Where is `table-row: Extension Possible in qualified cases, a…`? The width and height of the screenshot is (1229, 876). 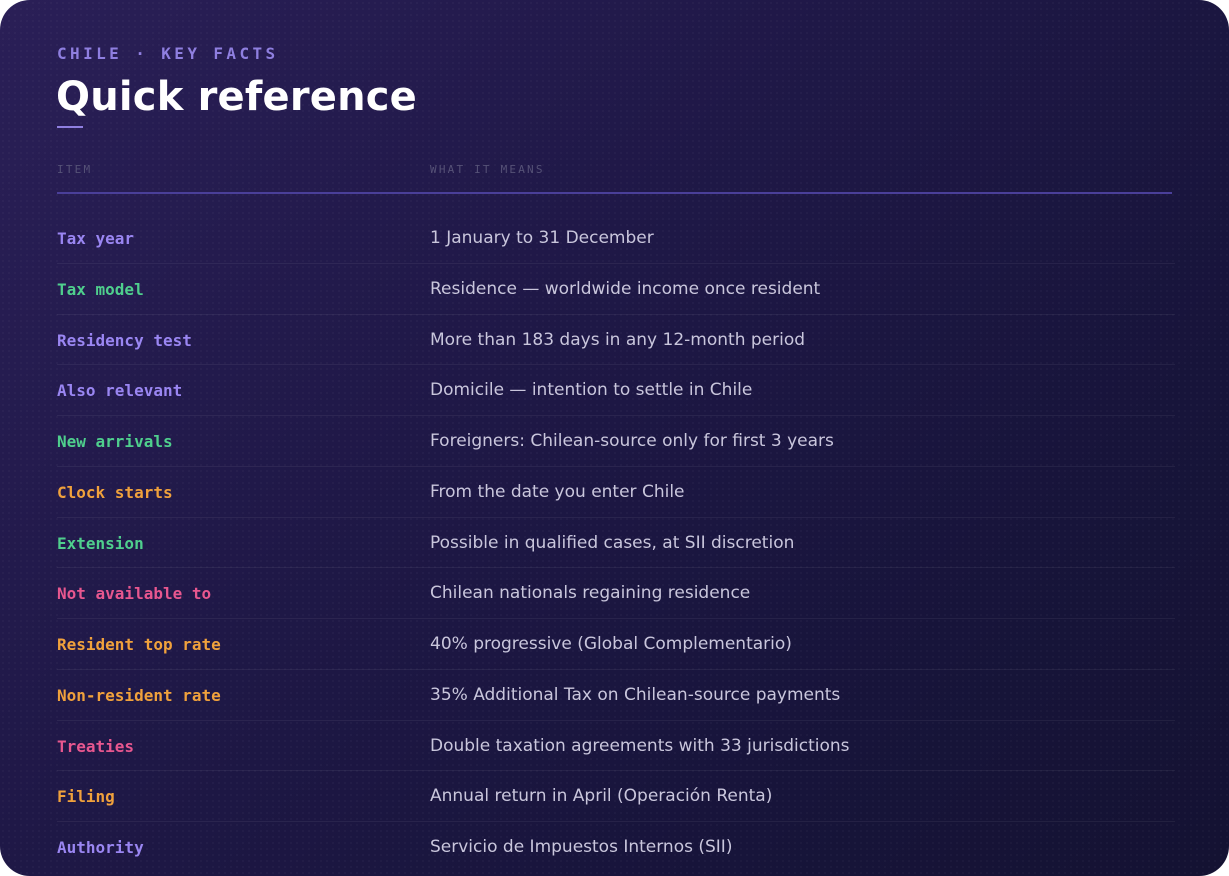
table-row: Extension Possible in qualified cases, a… is located at coordinates (616, 543).